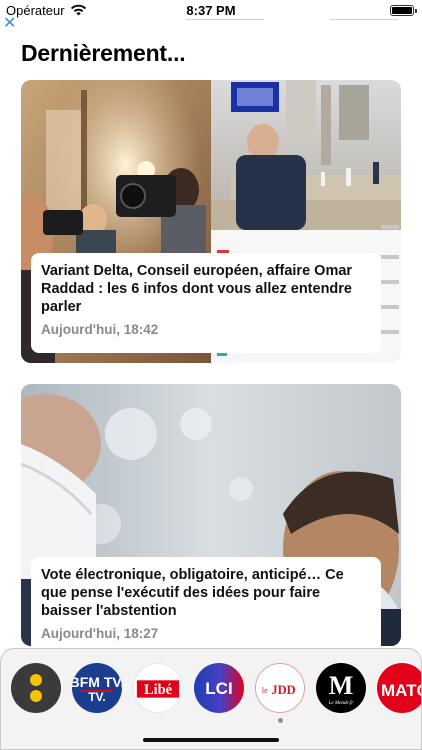 The image size is (422, 750). I want to click on liberation-logo-text: Libé, so click(158, 690).